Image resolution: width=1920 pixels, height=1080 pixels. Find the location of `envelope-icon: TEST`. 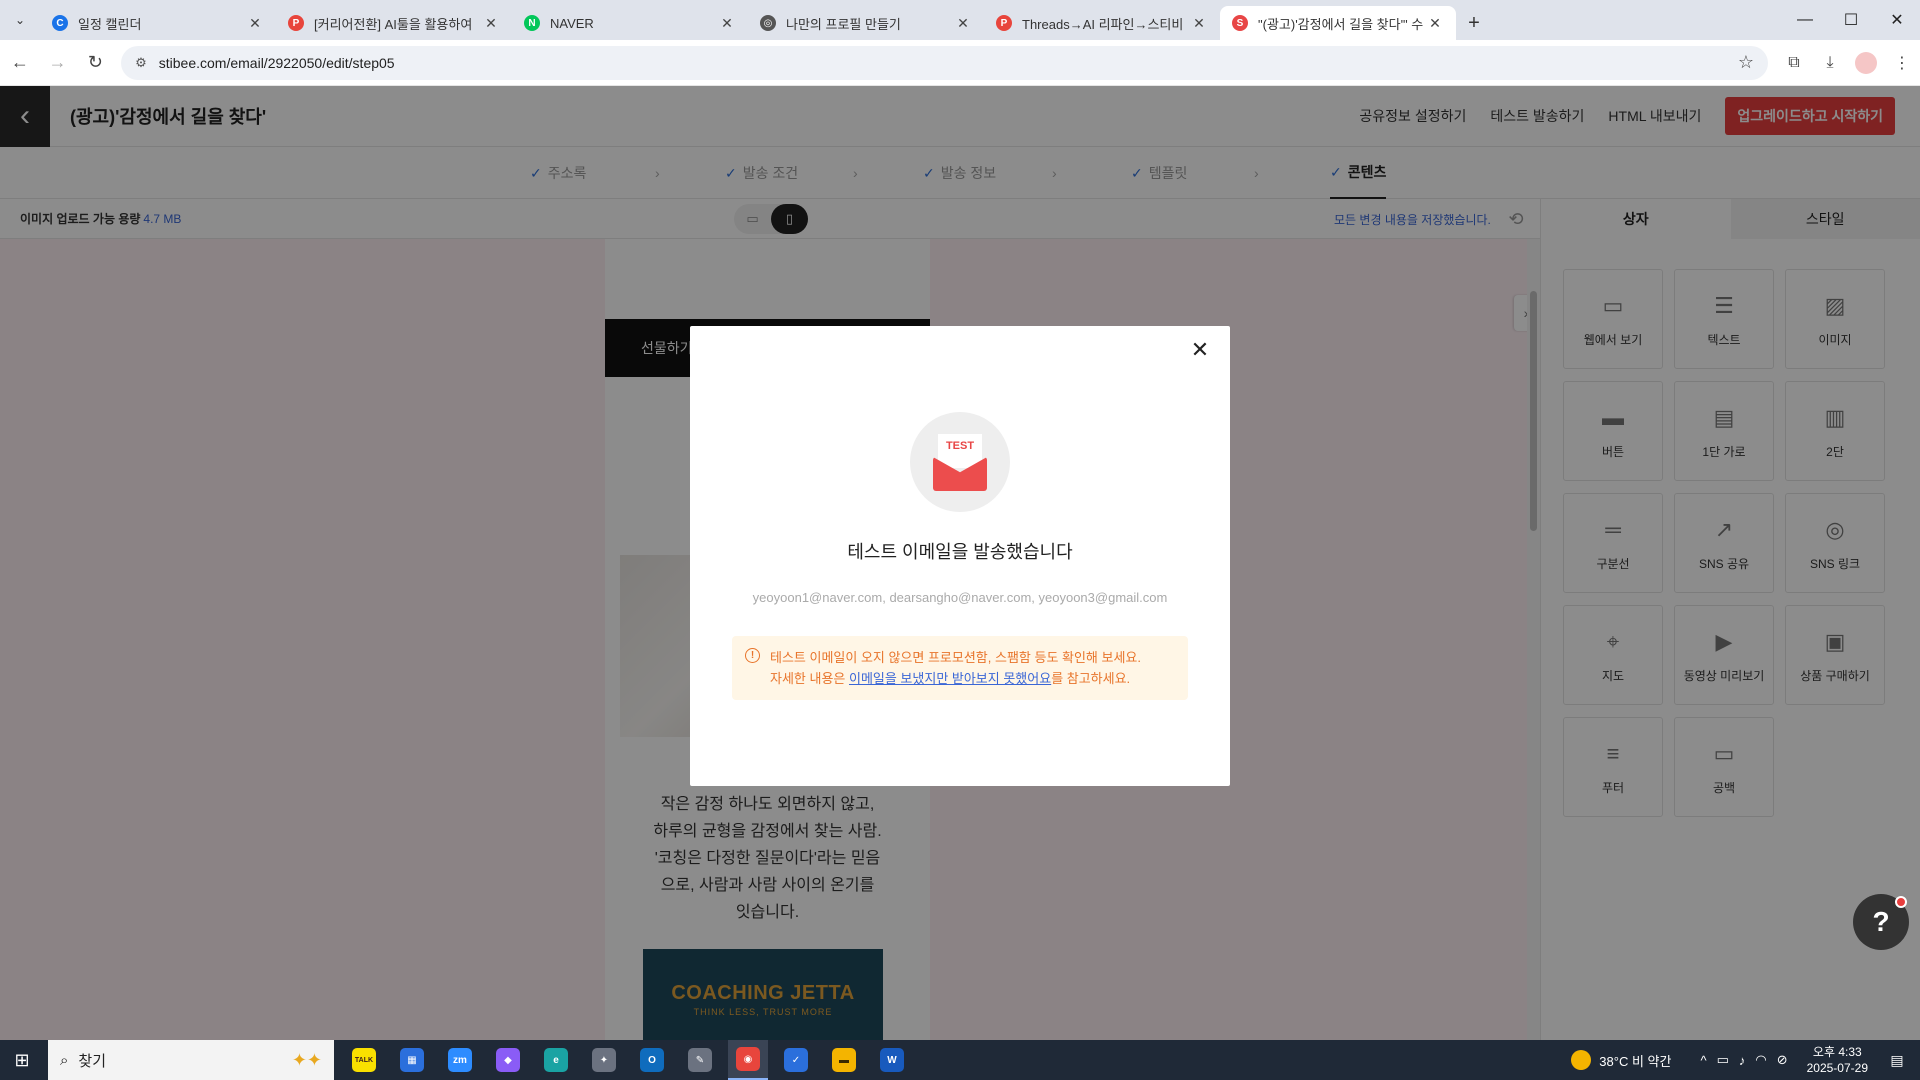

envelope-icon: TEST is located at coordinates (960, 462).